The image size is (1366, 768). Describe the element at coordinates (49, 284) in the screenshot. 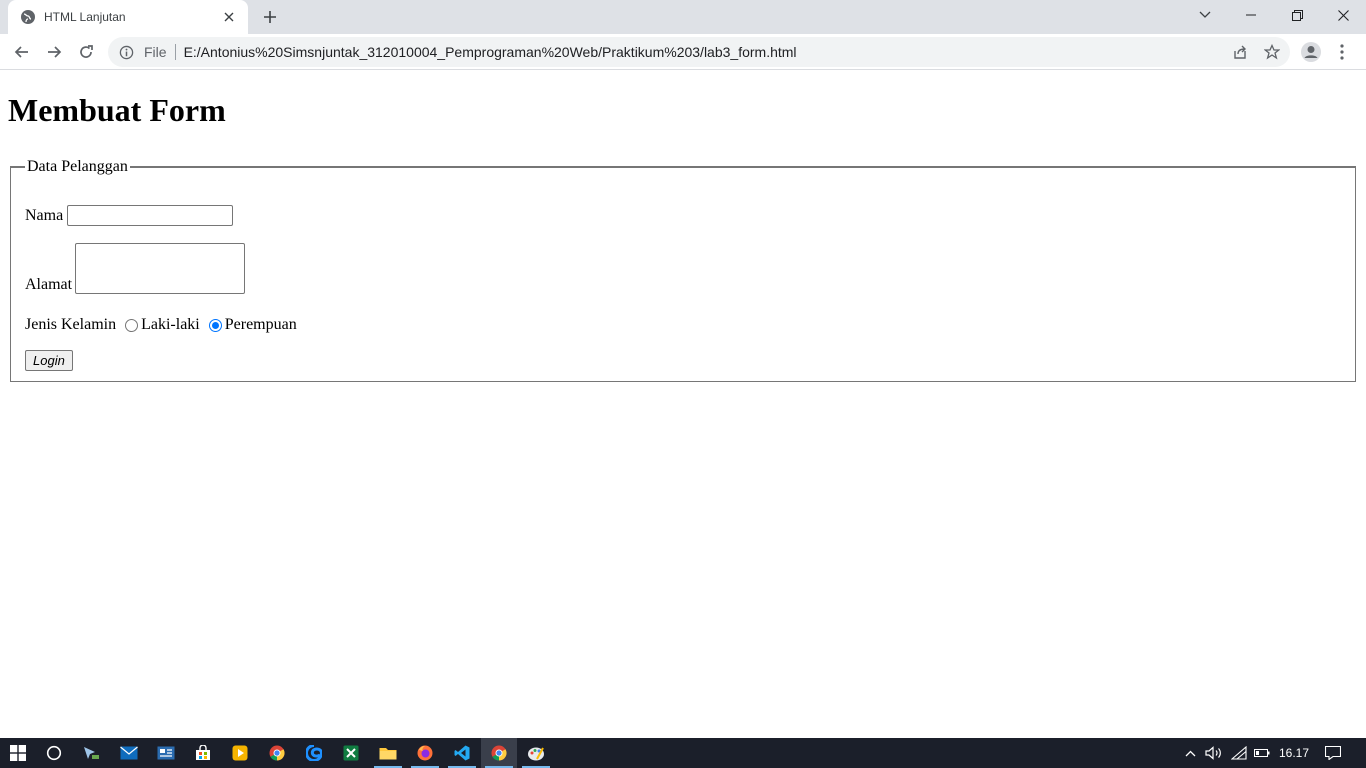

I see `alamat-label: Alamat` at that location.